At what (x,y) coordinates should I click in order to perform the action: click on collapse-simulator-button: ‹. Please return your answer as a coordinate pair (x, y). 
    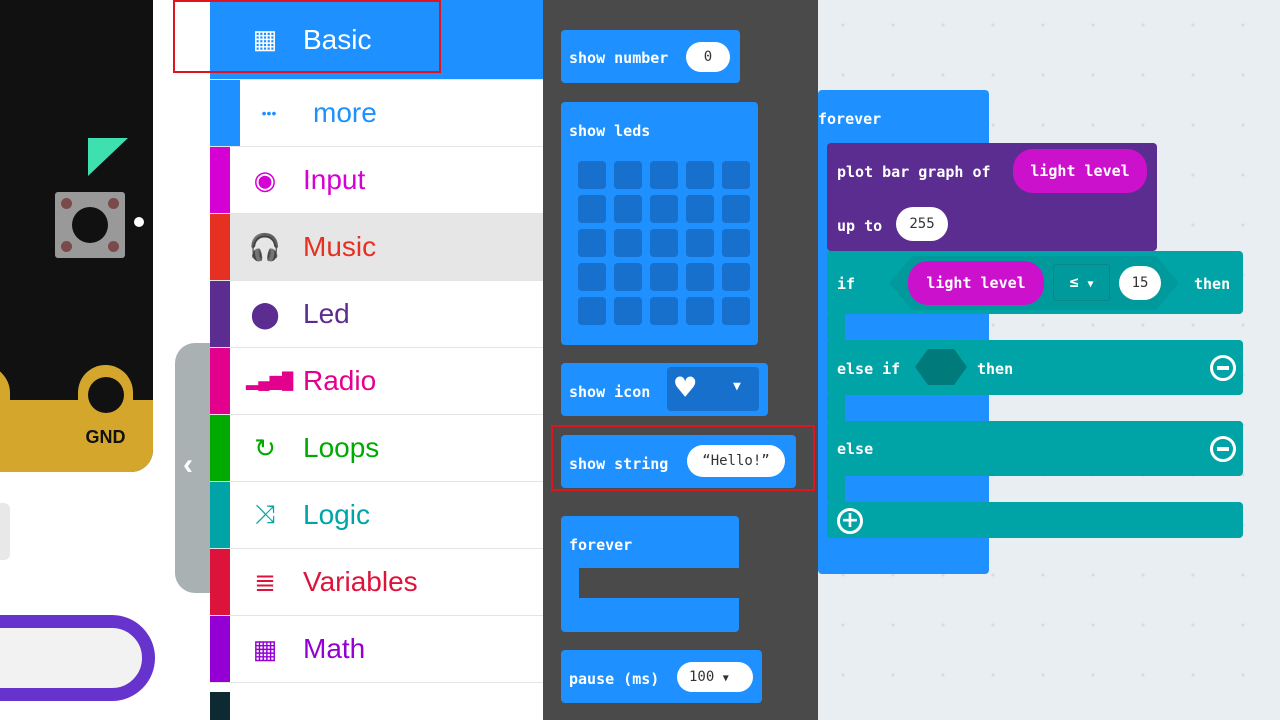
    Looking at the image, I should click on (195, 468).